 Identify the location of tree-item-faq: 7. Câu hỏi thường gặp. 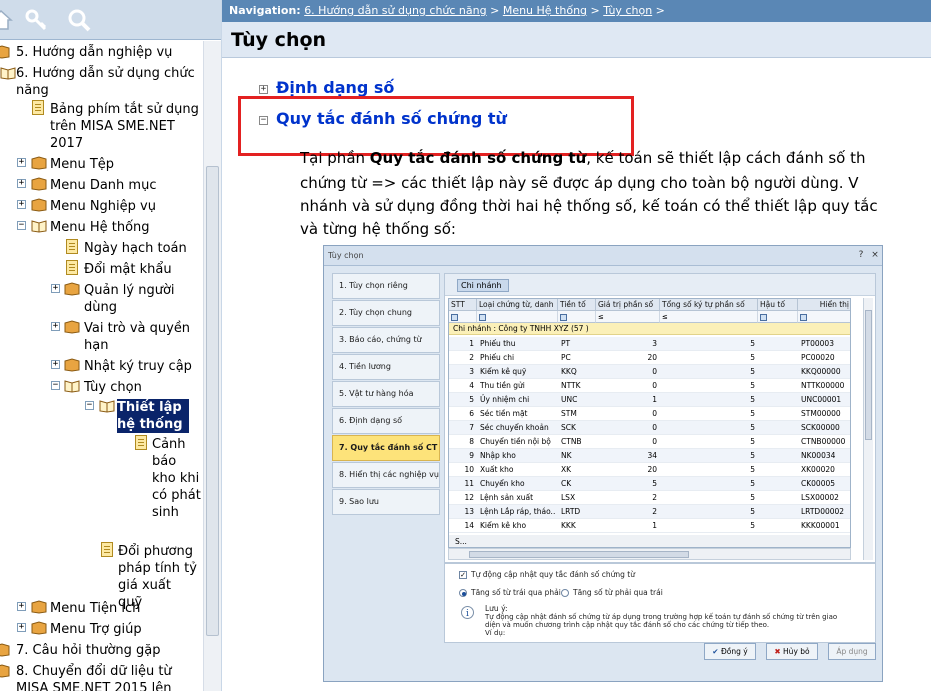
(109, 650).